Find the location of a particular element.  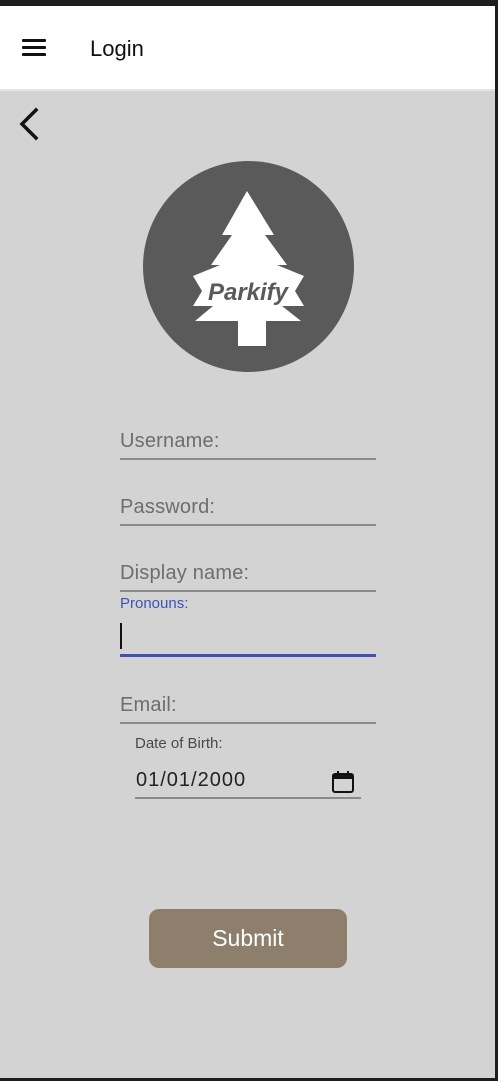

parkify-logo: Parkify is located at coordinates (248, 266).